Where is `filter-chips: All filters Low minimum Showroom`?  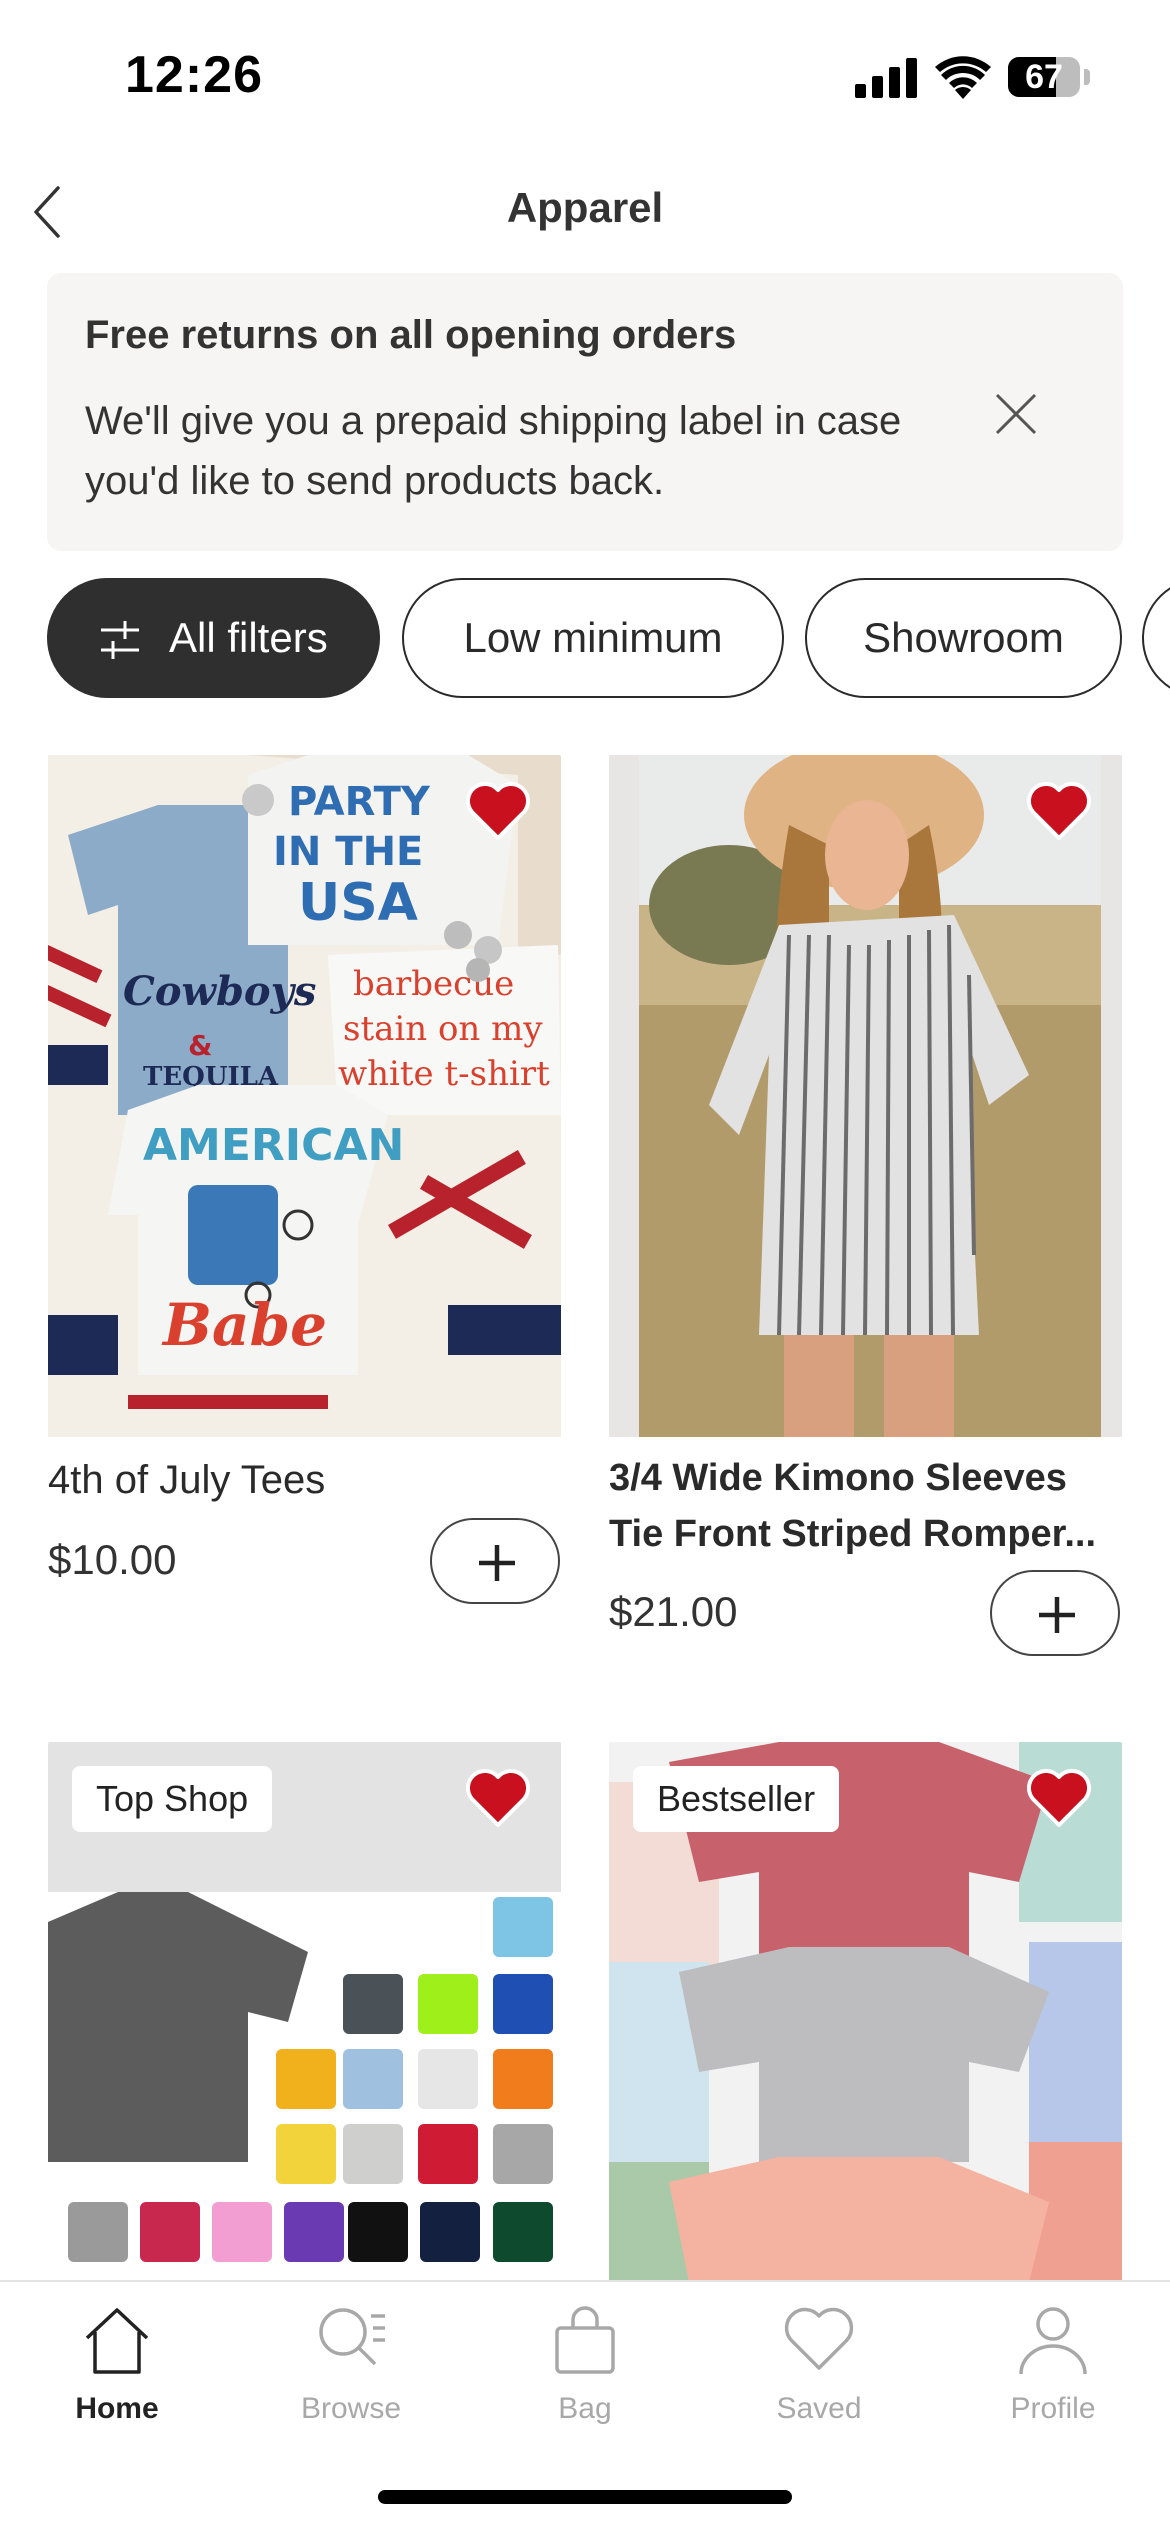
filter-chips: All filters Low minimum Showroom is located at coordinates (585, 640).